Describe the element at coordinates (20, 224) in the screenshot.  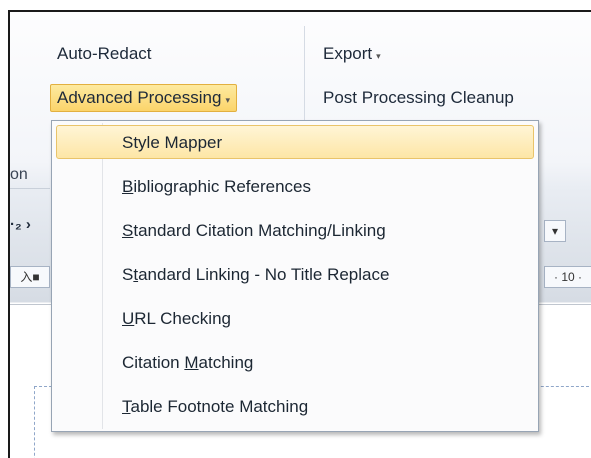
I see `toolbar-glyphs: ·₂ ›` at that location.